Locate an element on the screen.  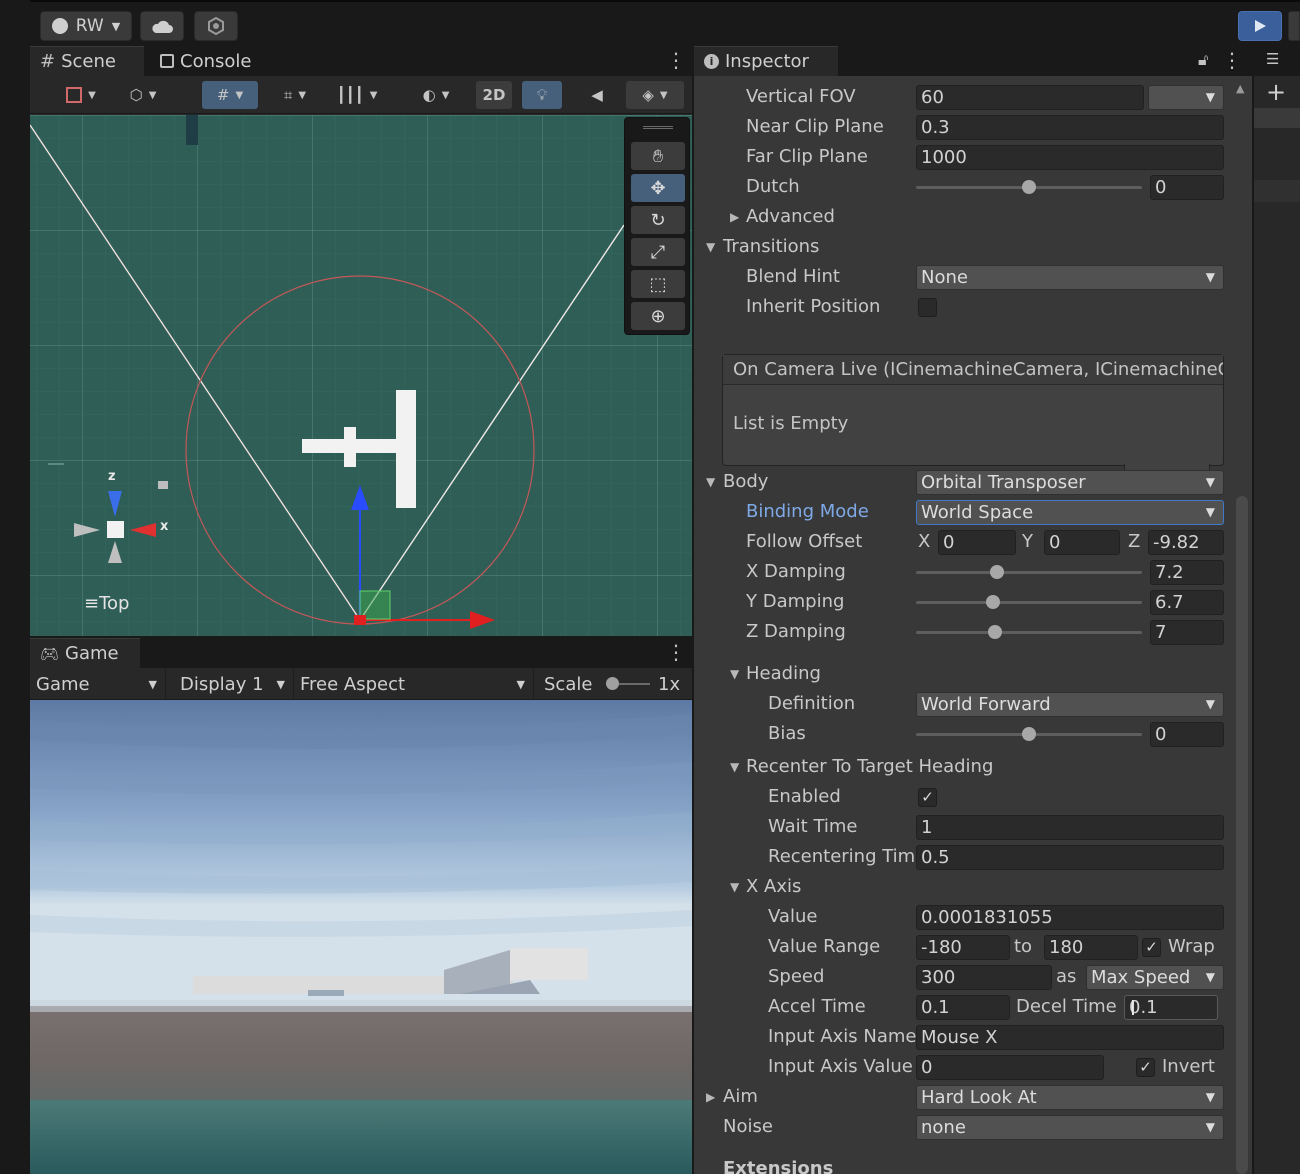
transform-tool-button: ⊕ is located at coordinates (658, 316).